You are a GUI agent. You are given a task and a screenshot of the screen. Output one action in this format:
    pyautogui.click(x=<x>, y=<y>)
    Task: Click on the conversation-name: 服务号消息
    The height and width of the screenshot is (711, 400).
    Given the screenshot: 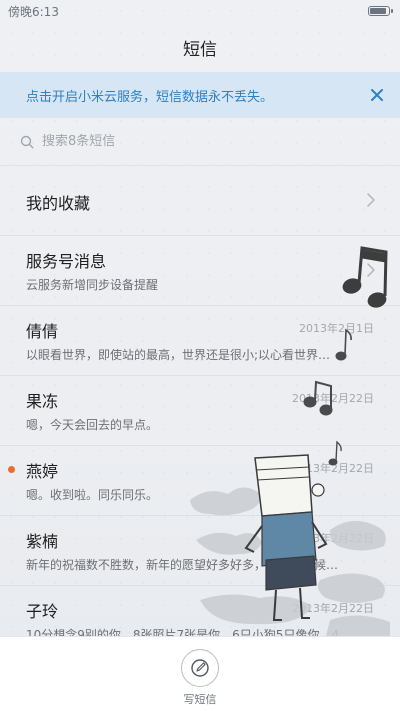 What is the action you would take?
    pyautogui.click(x=66, y=261)
    